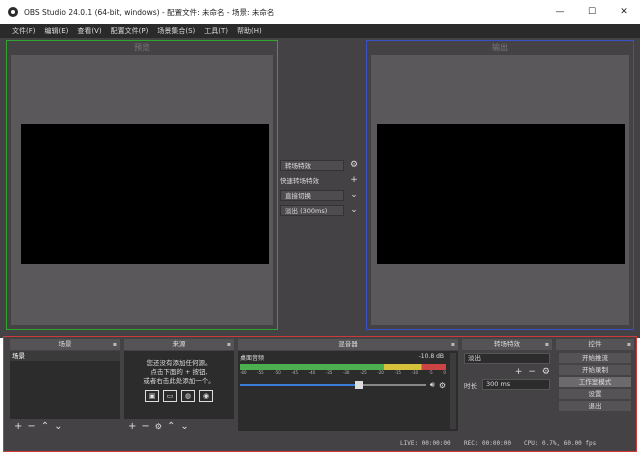 This screenshot has height=455, width=640. I want to click on scenes-list: 场景, so click(65, 385).